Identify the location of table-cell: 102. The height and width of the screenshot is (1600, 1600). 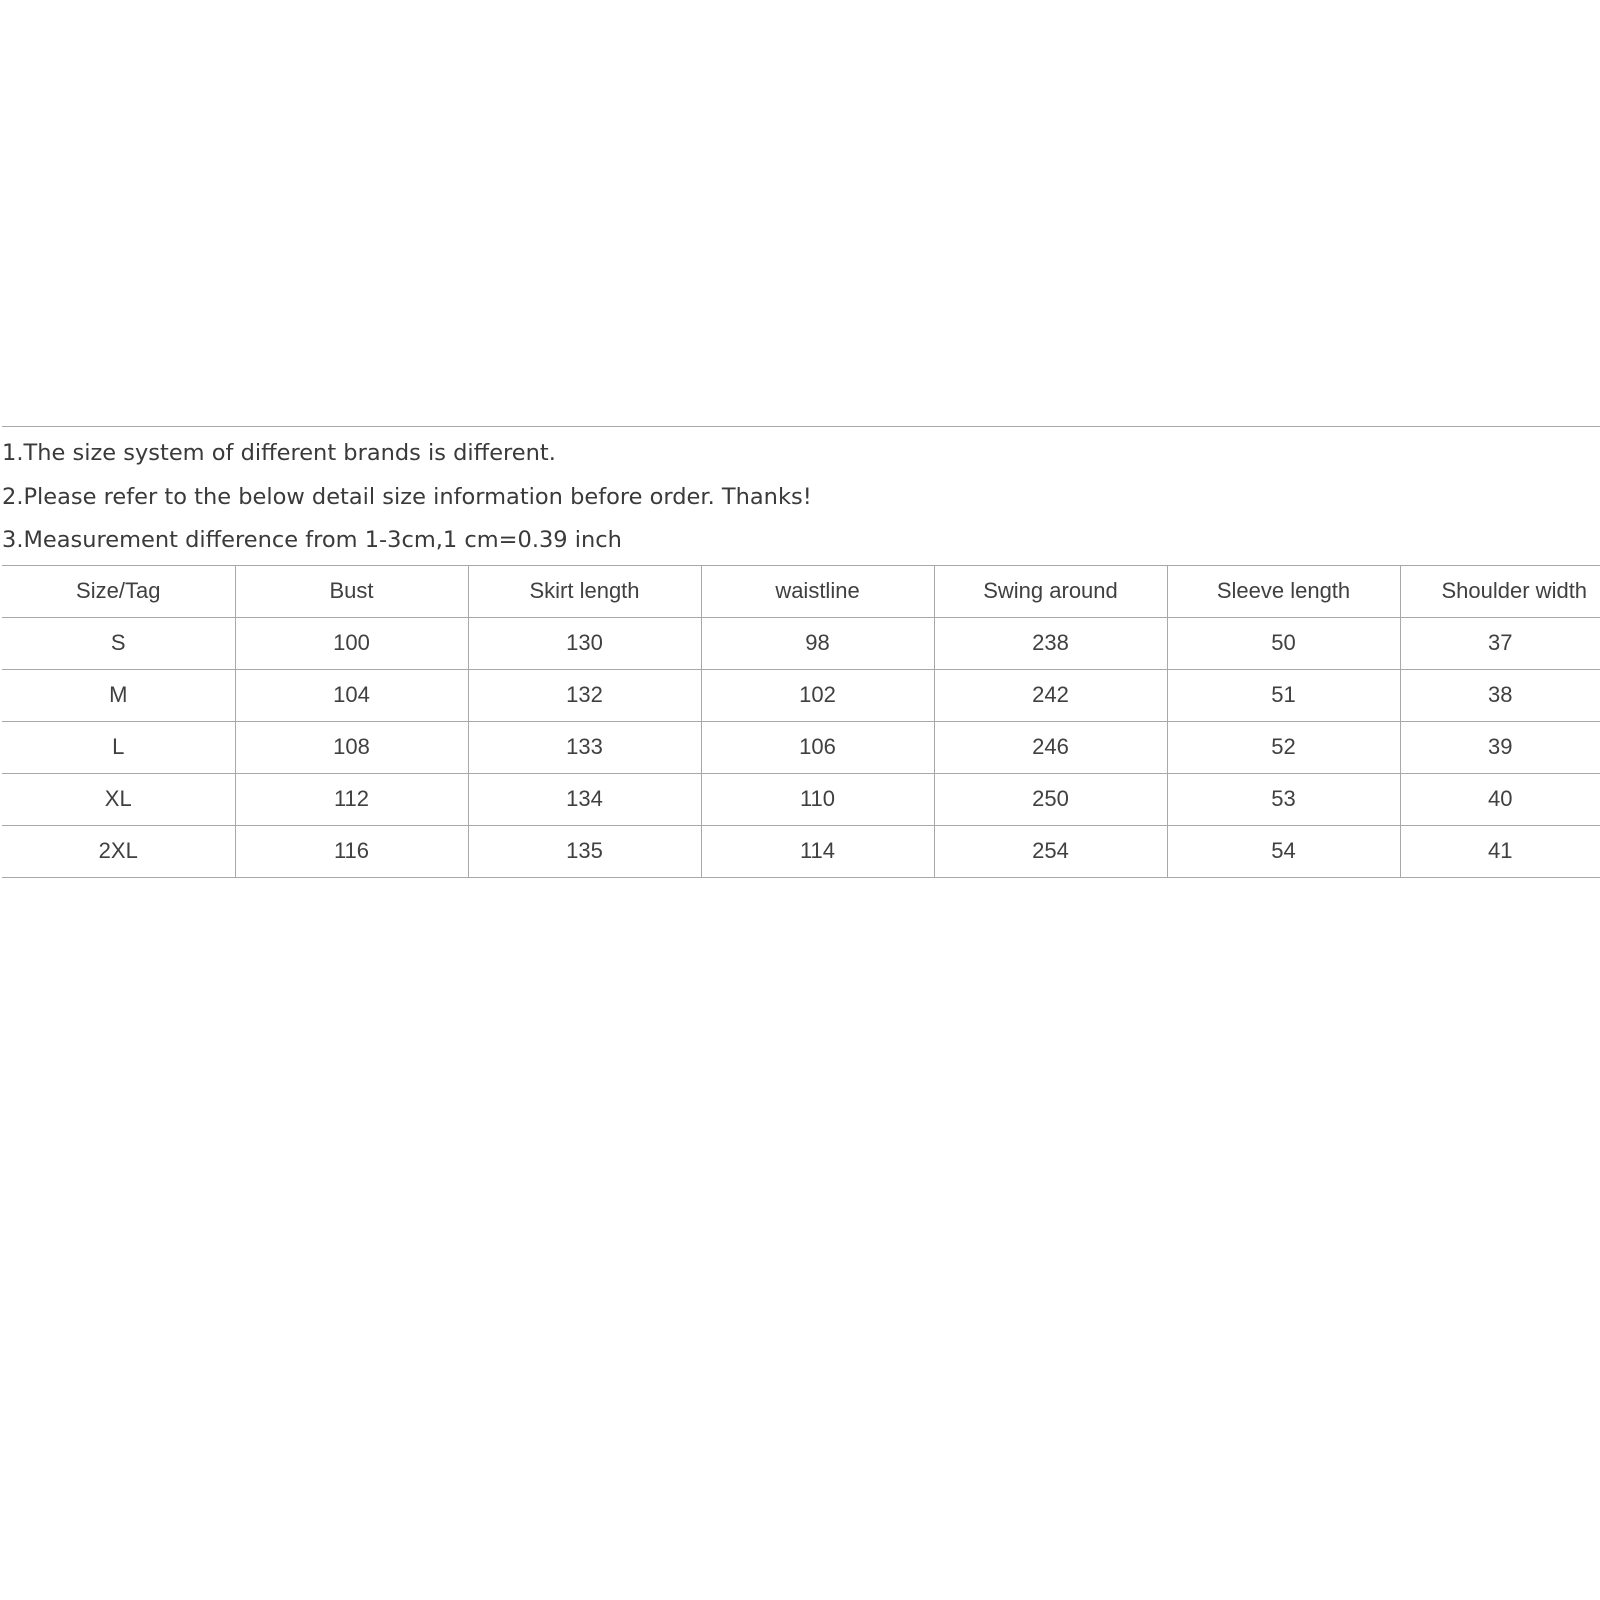
(817, 695).